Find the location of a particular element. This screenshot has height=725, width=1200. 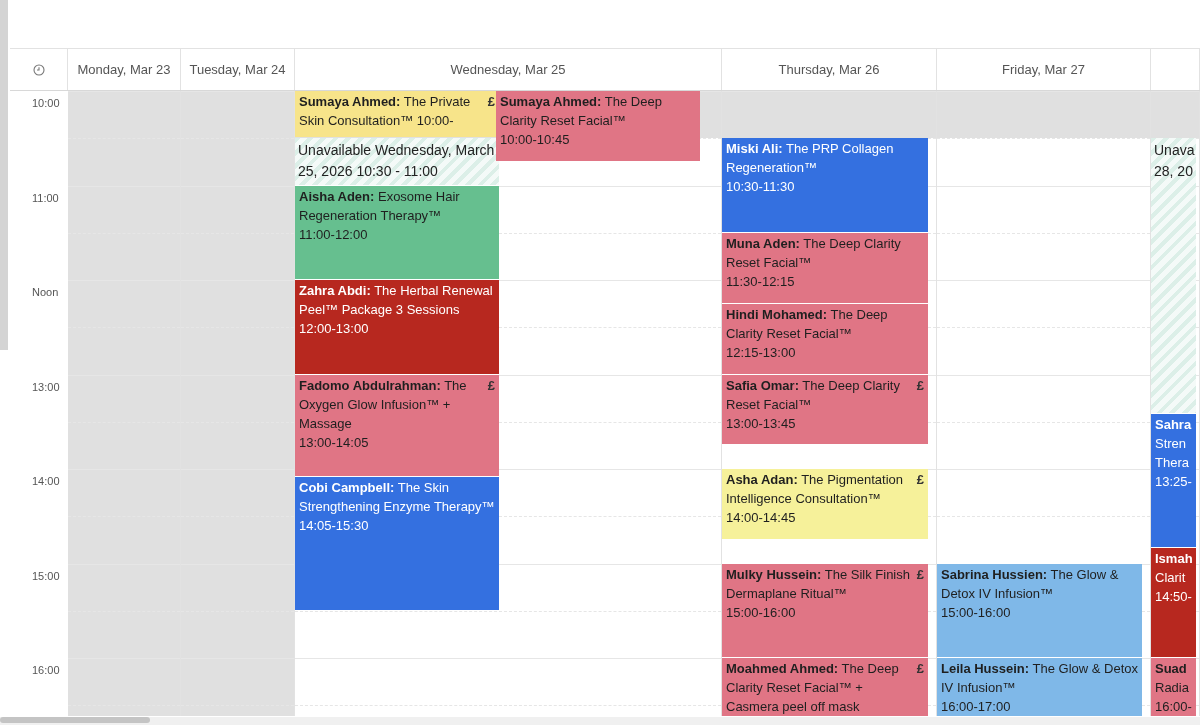

appointment-time: 13:00-14:05 is located at coordinates (334, 442).